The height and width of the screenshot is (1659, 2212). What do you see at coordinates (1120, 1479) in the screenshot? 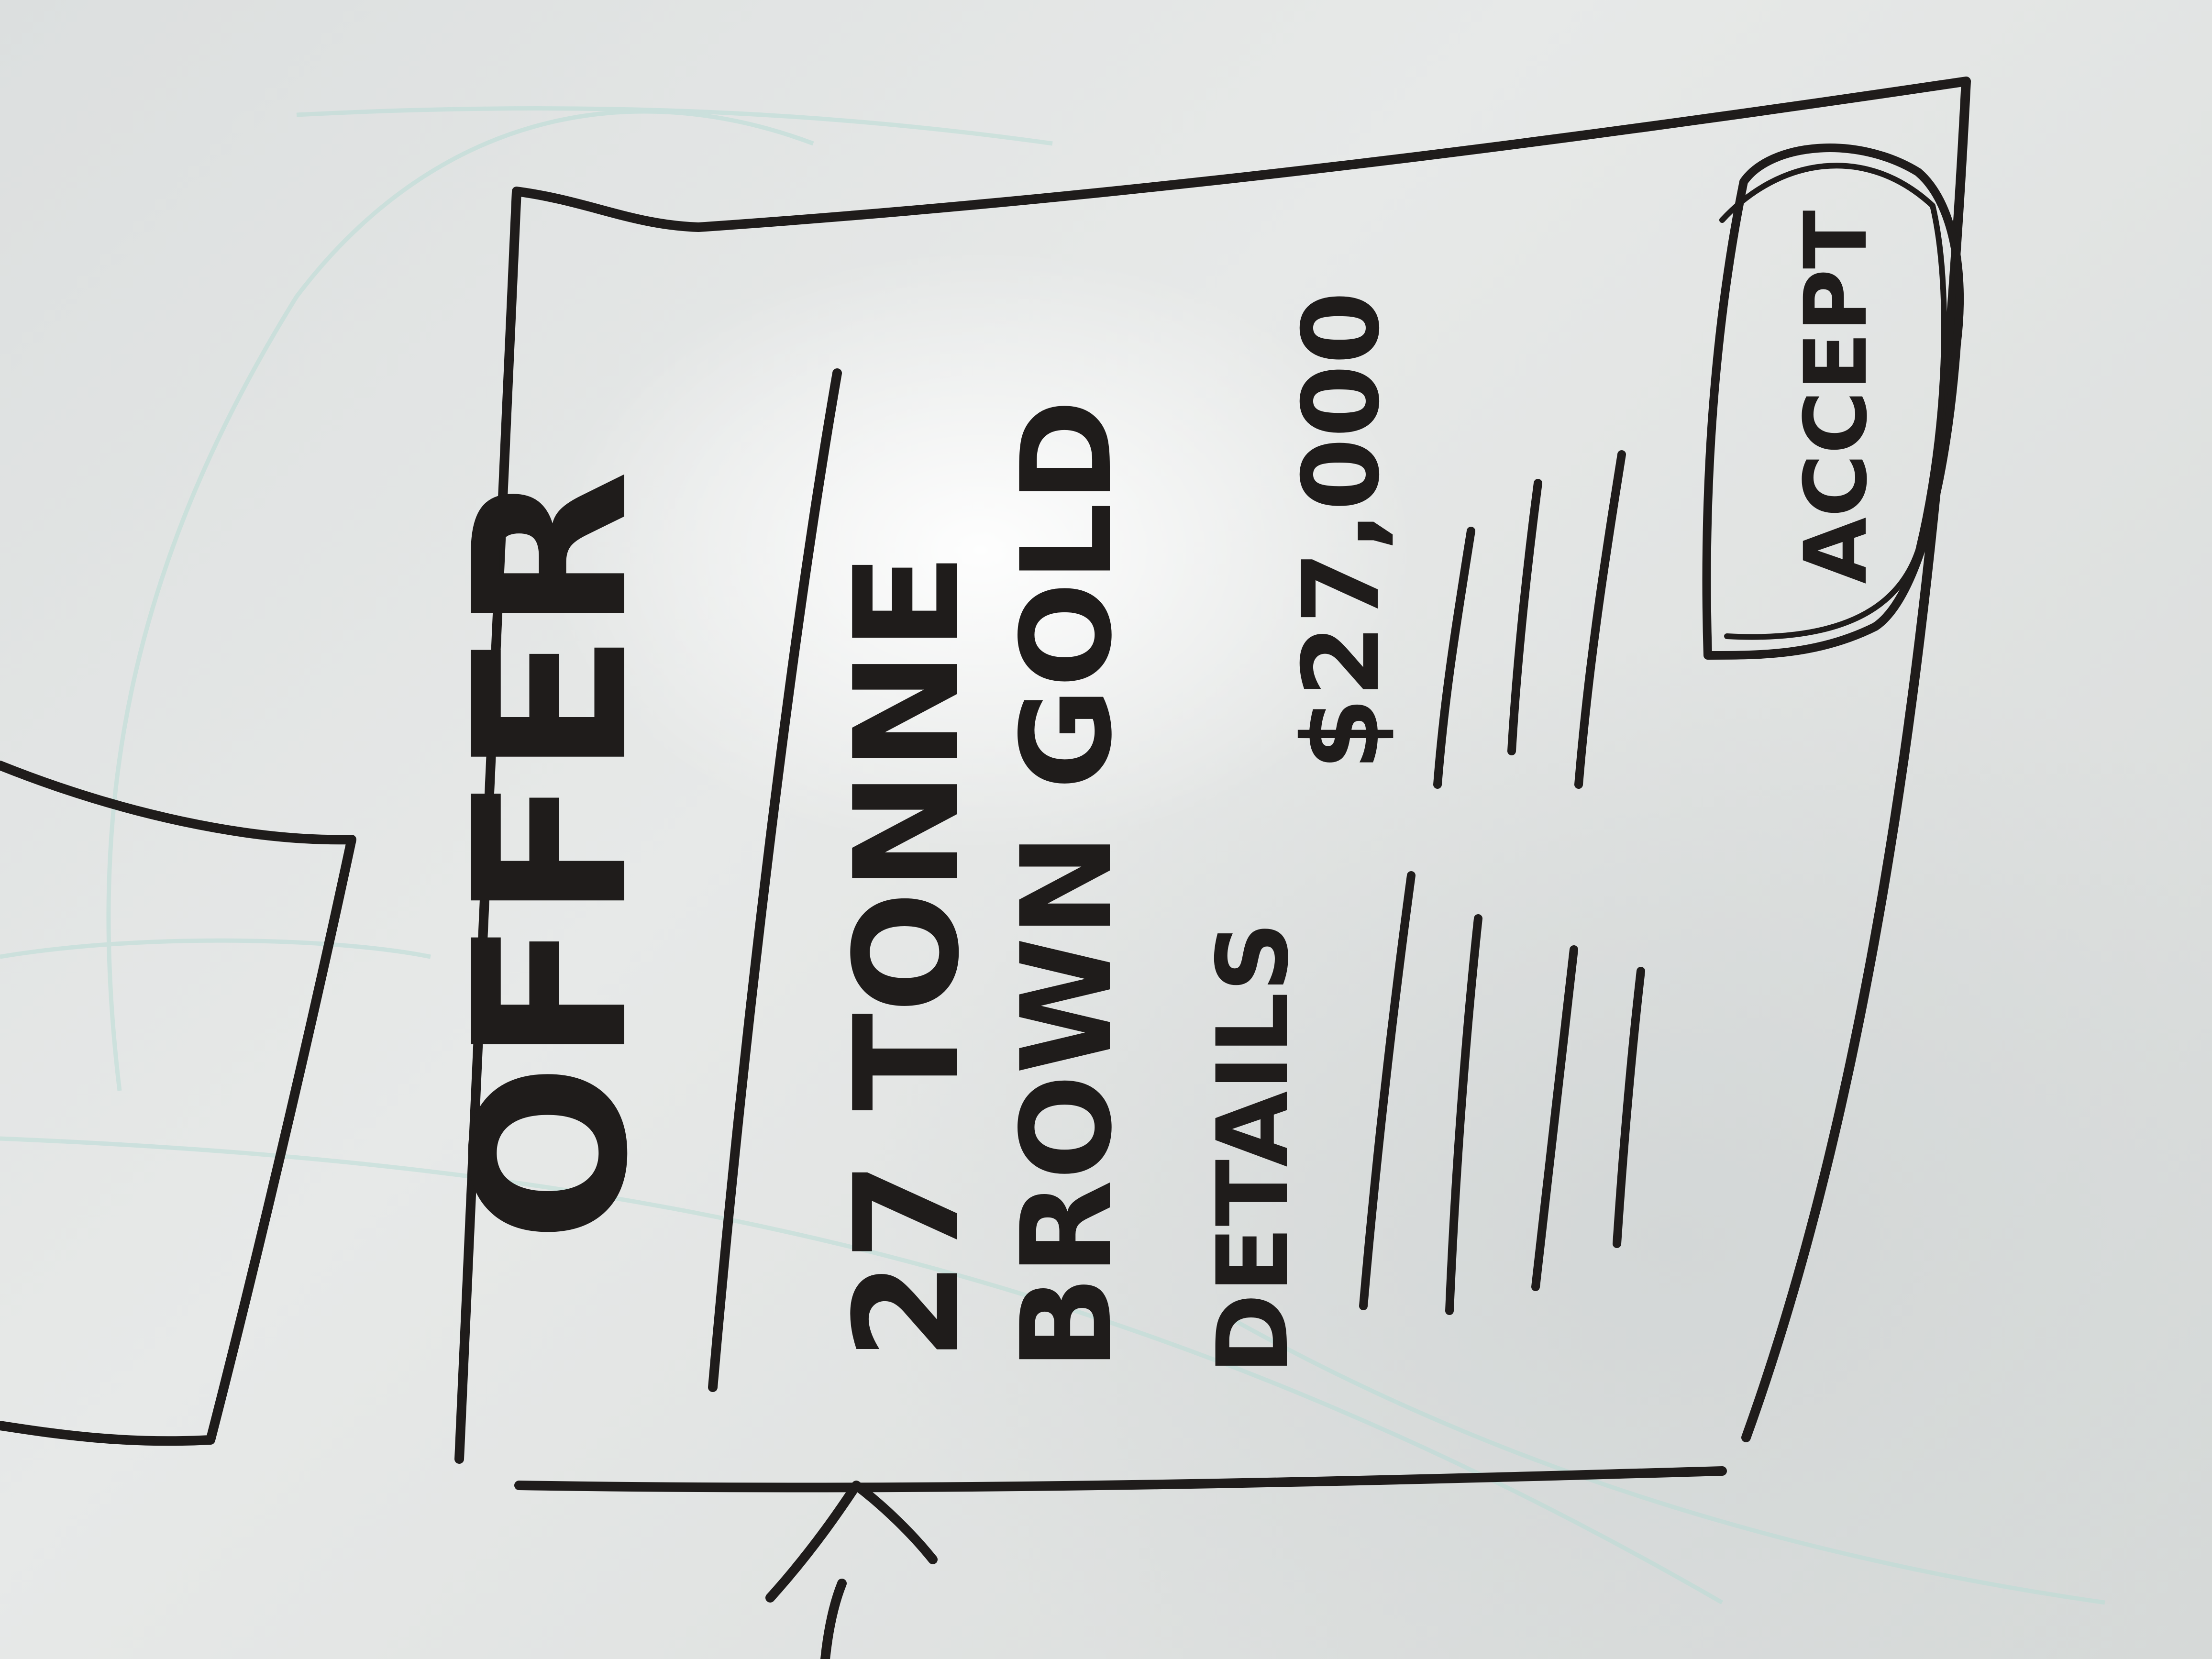
I see `bottom-bar` at bounding box center [1120, 1479].